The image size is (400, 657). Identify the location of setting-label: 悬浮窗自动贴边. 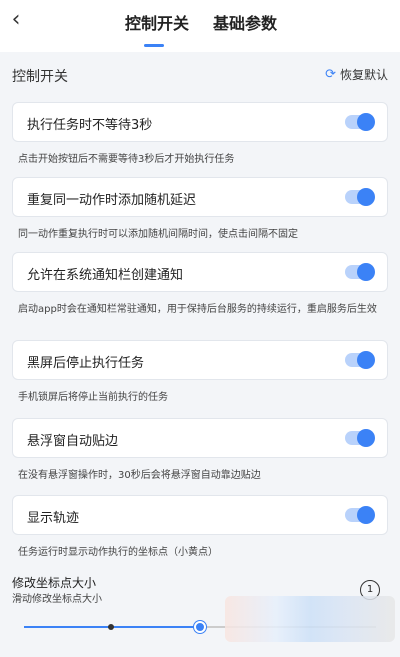
(73, 441).